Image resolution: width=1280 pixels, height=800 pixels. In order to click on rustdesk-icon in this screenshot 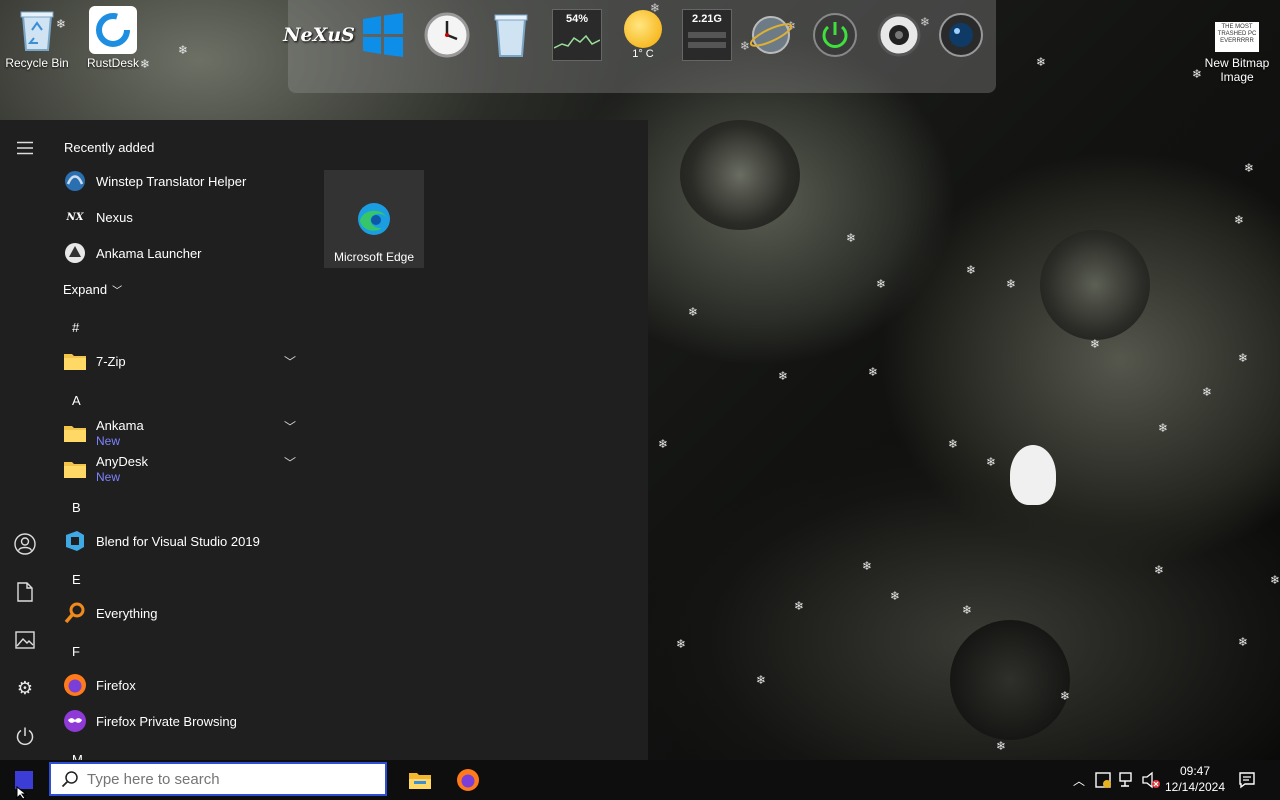, I will do `click(113, 30)`.